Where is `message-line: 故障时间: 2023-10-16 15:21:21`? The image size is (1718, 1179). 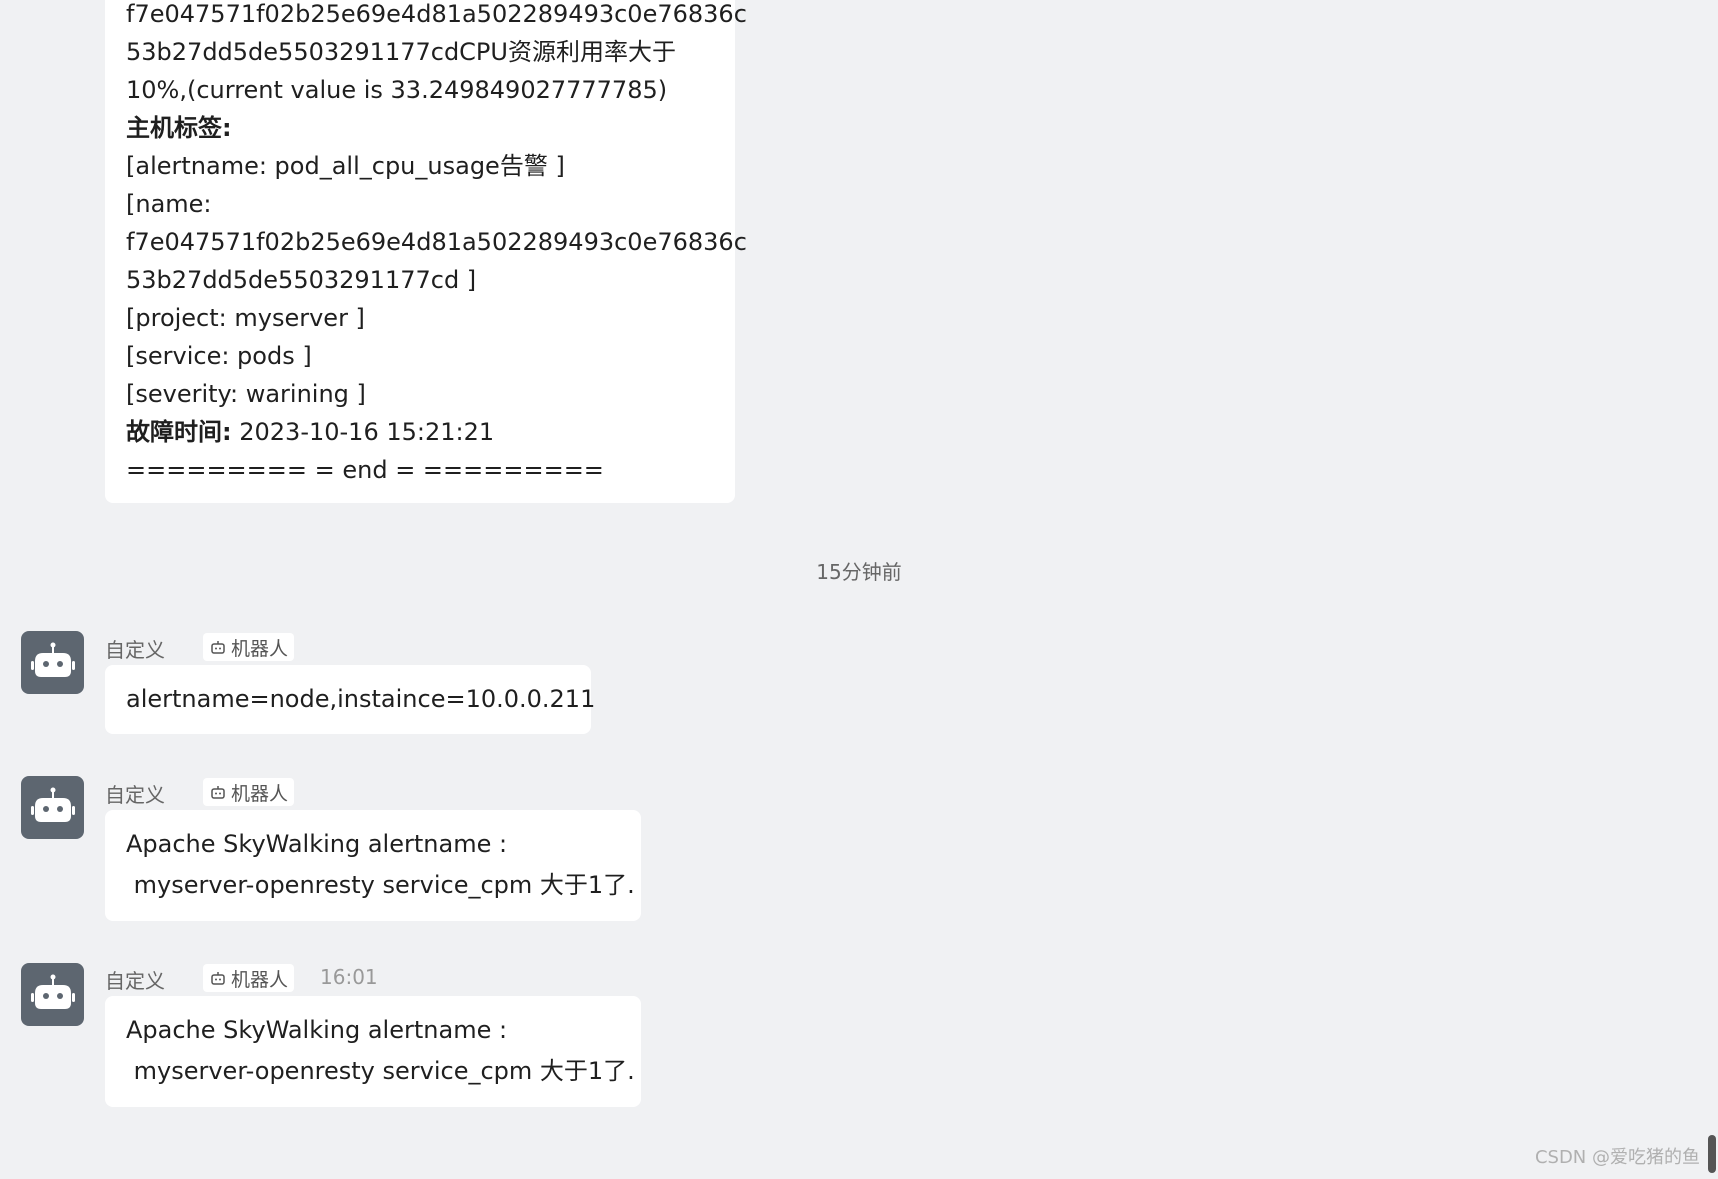 message-line: 故障时间: 2023-10-16 15:21:21 is located at coordinates (310, 432).